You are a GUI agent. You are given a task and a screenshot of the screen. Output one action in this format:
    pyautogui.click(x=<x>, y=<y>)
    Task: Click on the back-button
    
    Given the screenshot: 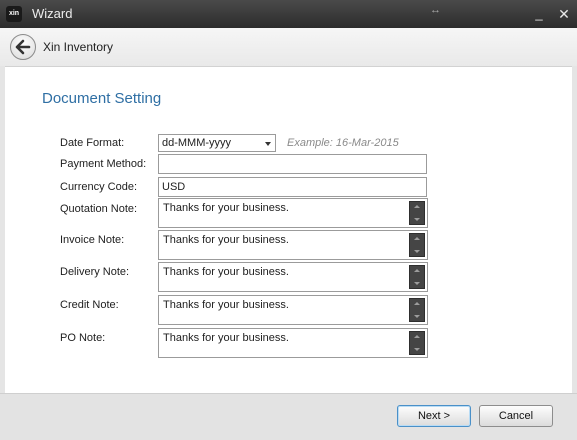 What is the action you would take?
    pyautogui.click(x=23, y=47)
    